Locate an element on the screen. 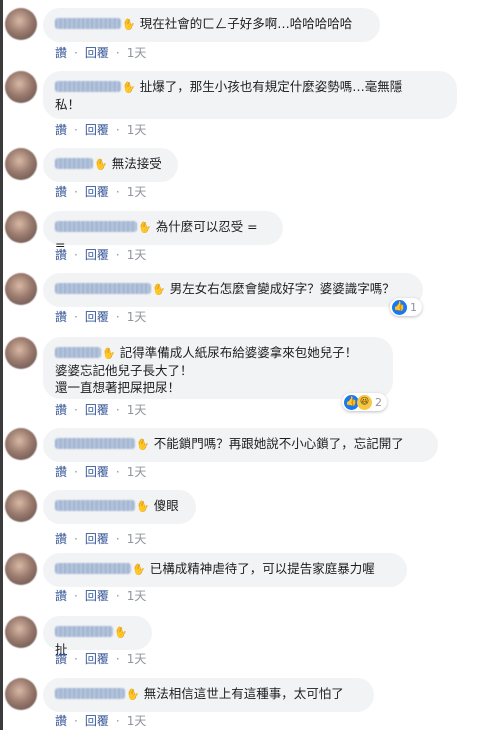 The width and height of the screenshot is (479, 730). comment-text: 現在社會的ㄈㄥ子好多啊…哈哈哈哈哈 is located at coordinates (246, 23).